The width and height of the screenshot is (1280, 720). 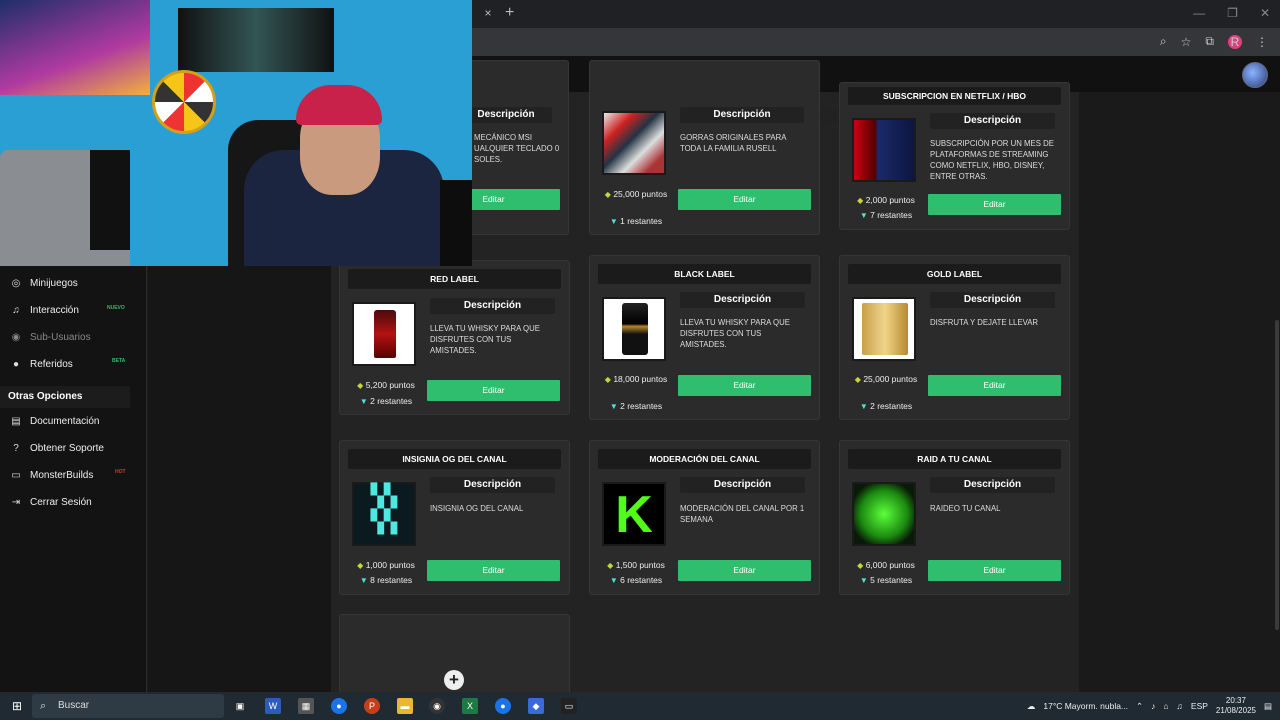 I want to click on notifications-icon: ▤, so click(x=1268, y=706).